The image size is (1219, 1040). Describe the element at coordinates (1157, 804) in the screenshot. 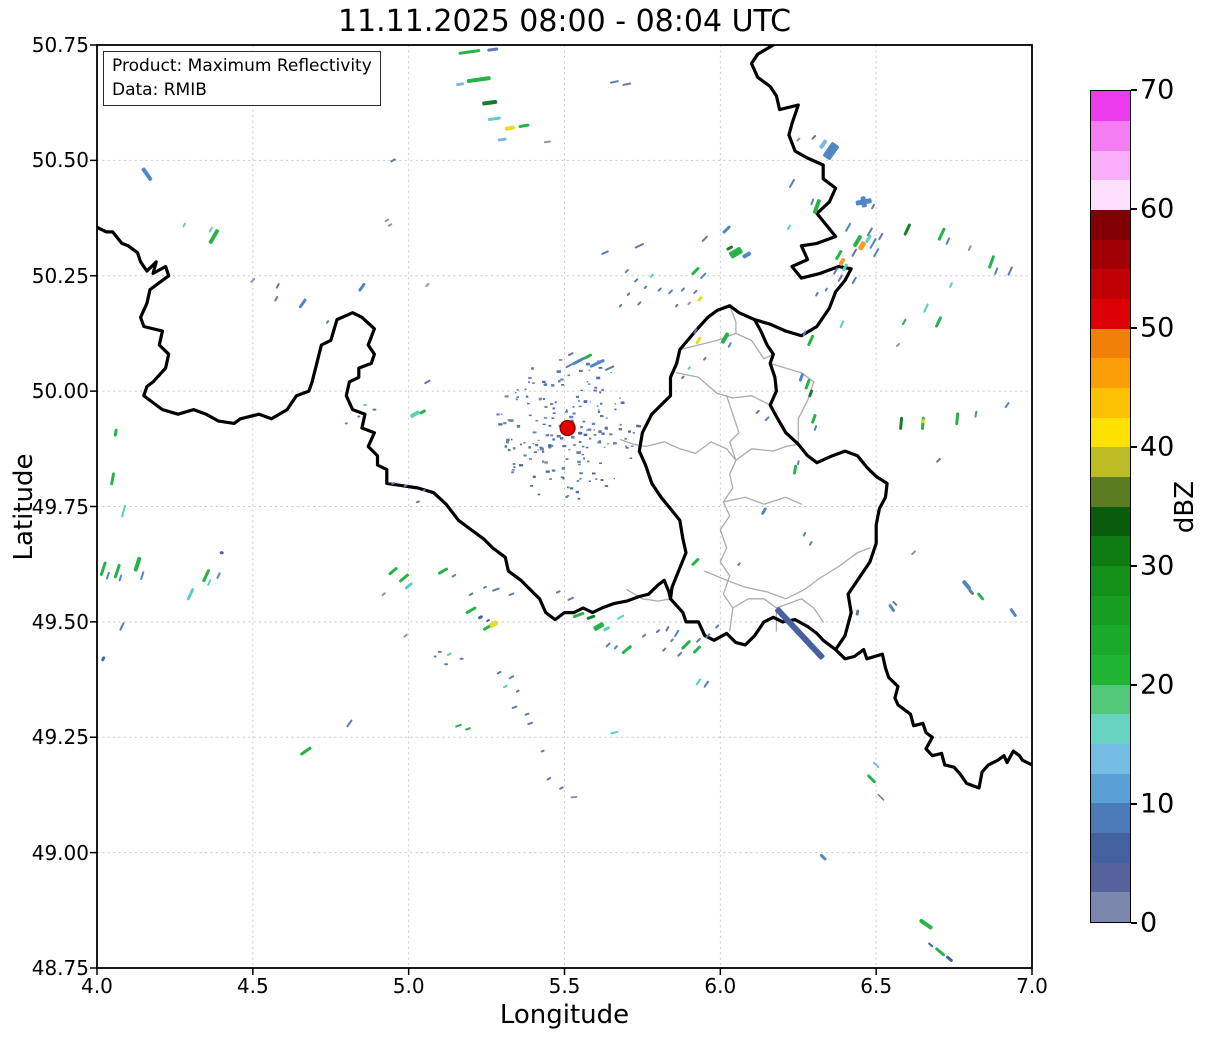

I see `colorbar-tick-label: 10` at that location.